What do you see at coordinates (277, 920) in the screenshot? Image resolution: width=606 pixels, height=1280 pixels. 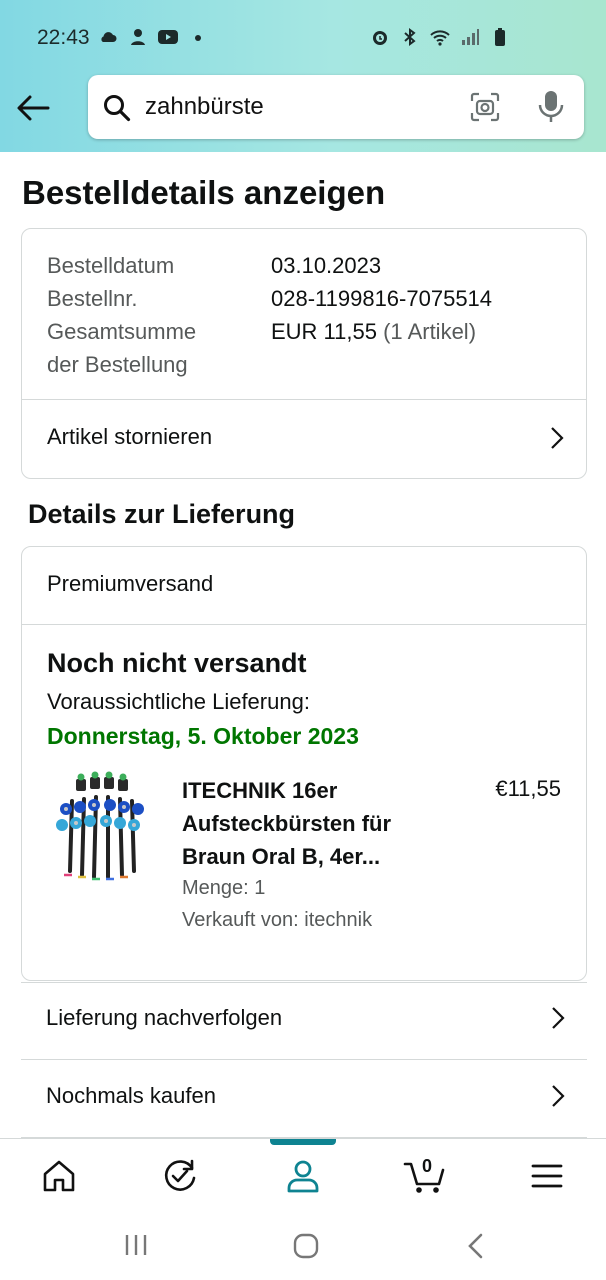 I see `product-seller: Verkauft von: itechnik` at bounding box center [277, 920].